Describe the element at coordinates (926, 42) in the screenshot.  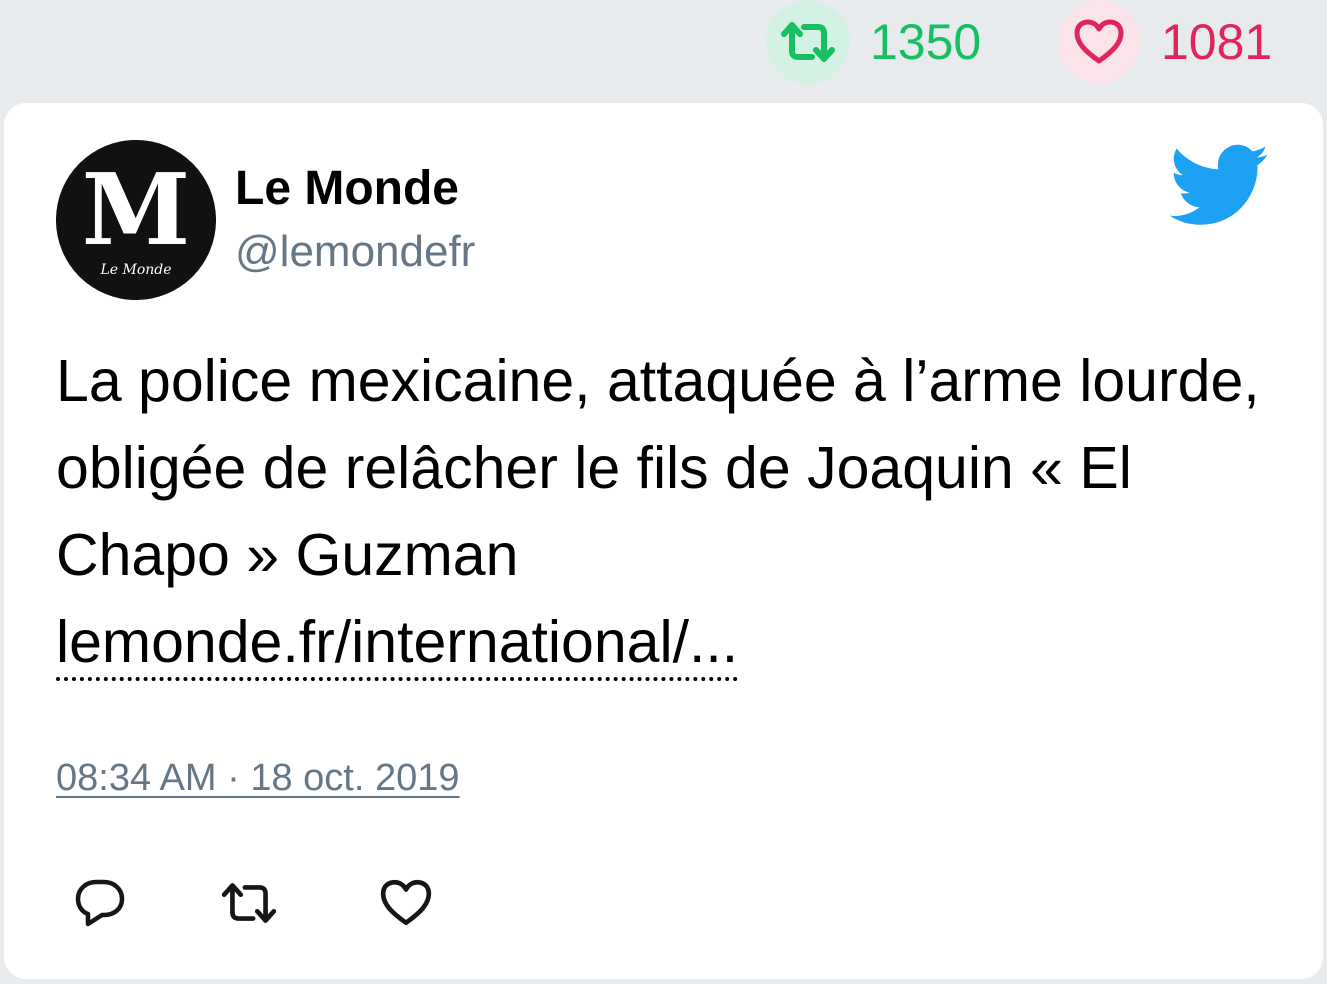
I see `retweet-count: 1350` at that location.